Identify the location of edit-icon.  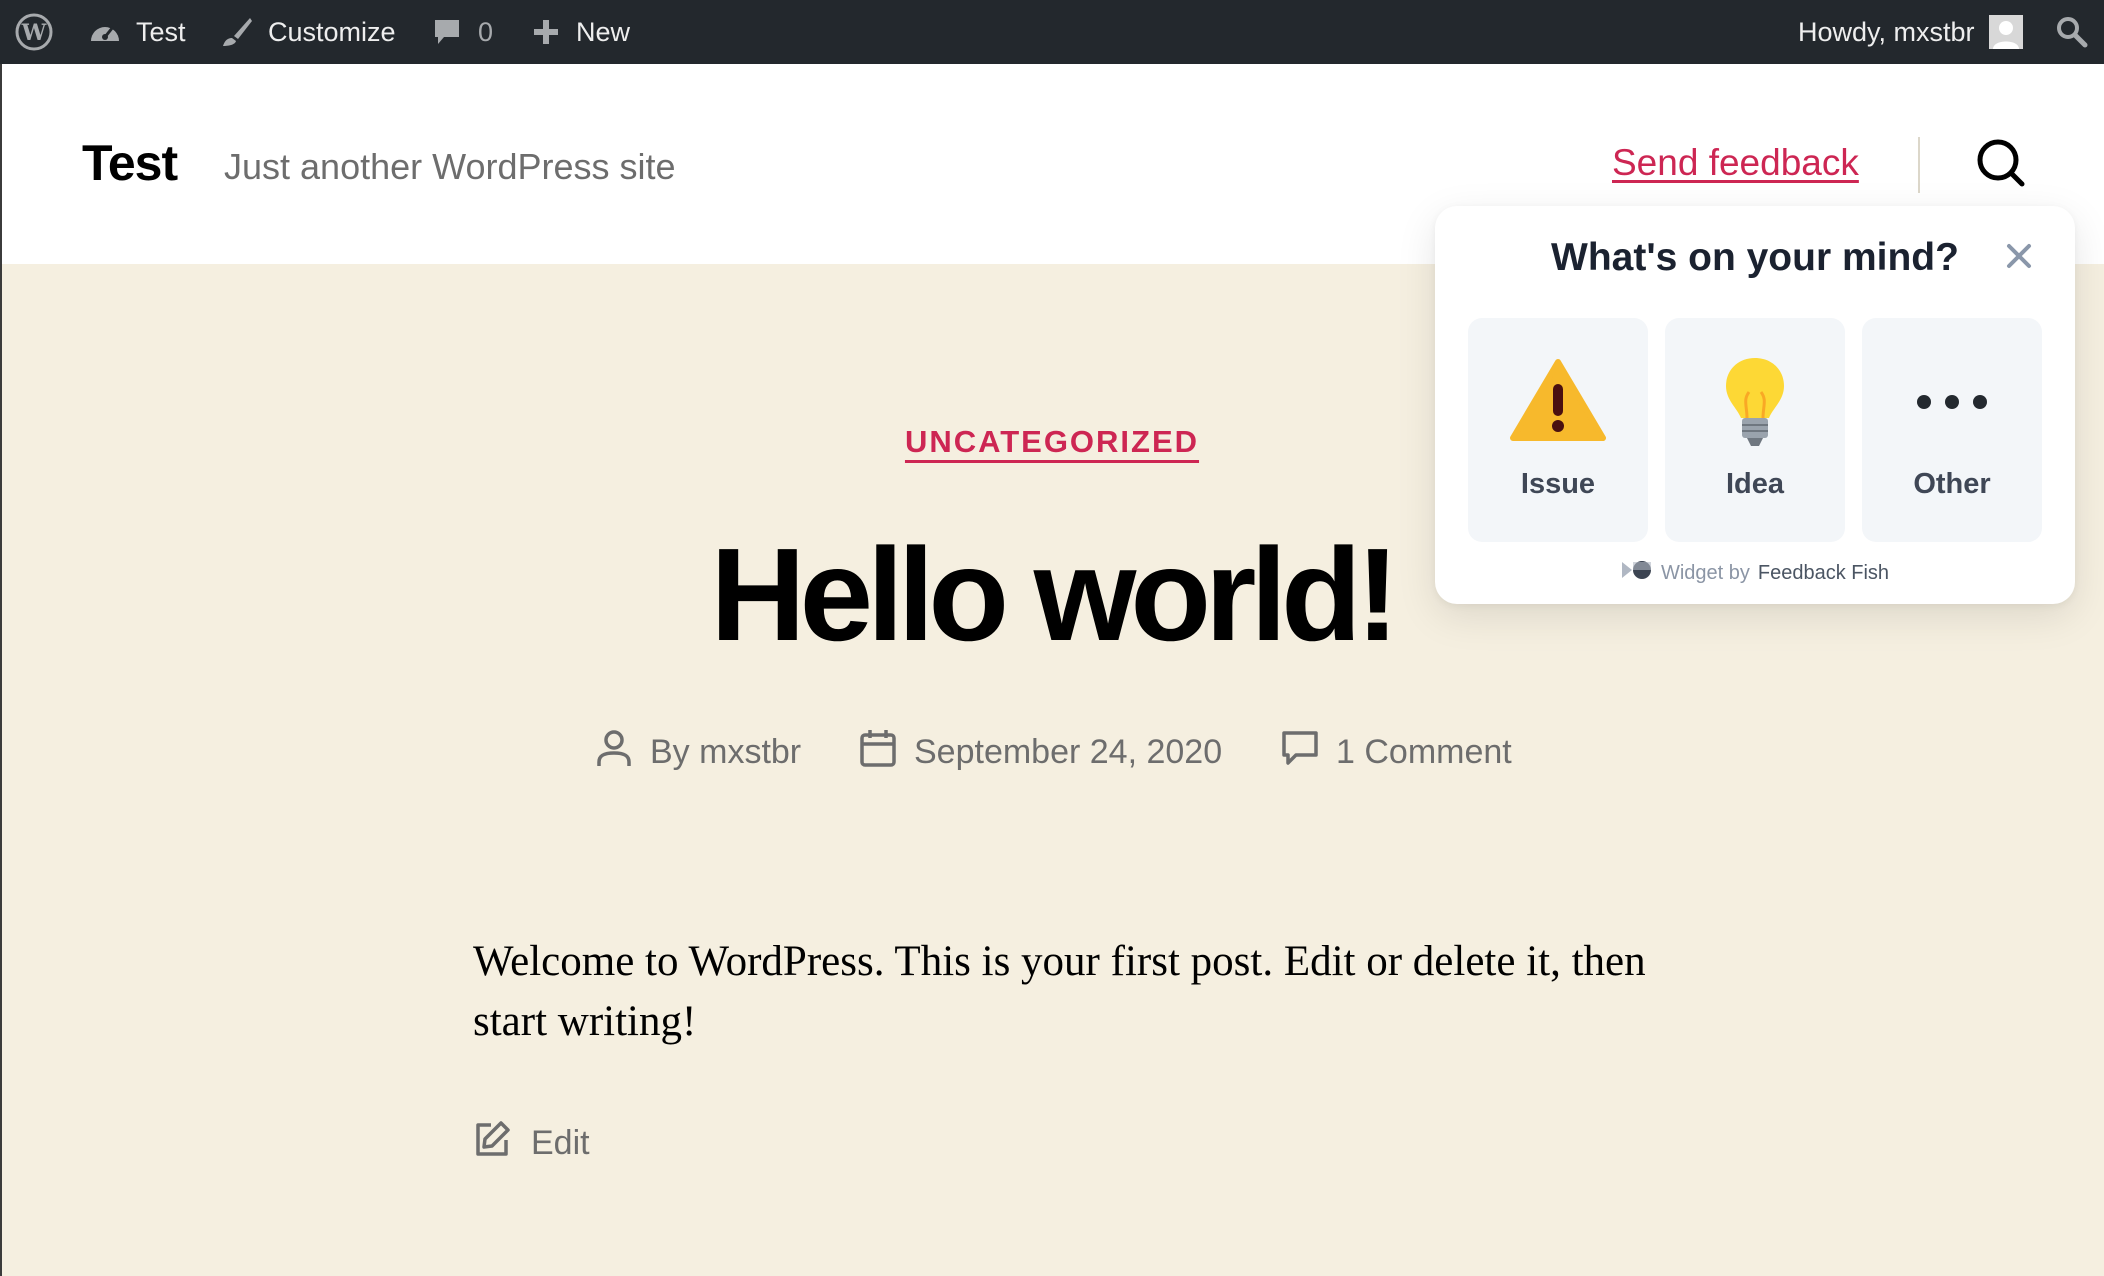
(502, 1143).